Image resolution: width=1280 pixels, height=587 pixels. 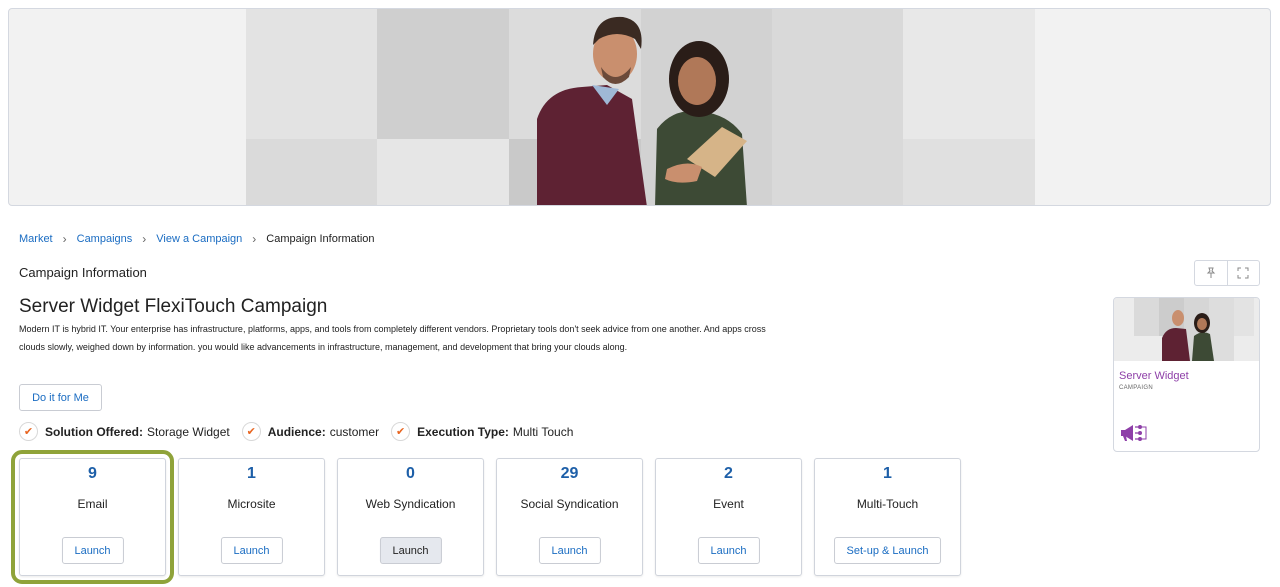 I want to click on page-title: Campaign Information, so click(x=83, y=272).